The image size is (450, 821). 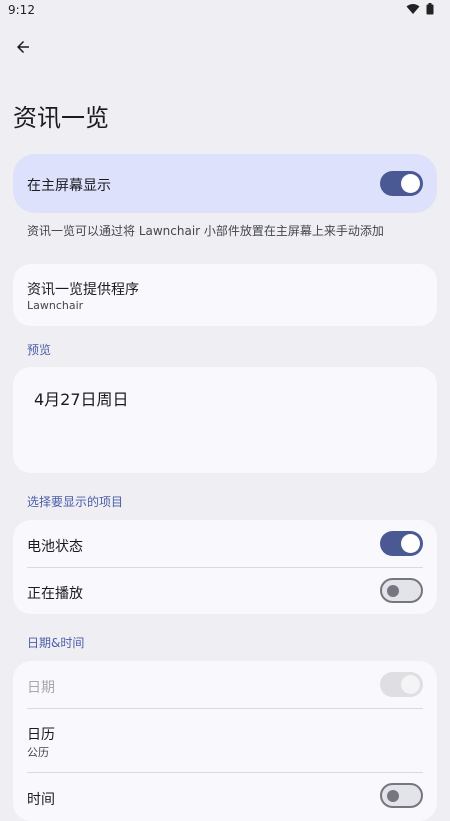 I want to click on status-icons, so click(x=420, y=9).